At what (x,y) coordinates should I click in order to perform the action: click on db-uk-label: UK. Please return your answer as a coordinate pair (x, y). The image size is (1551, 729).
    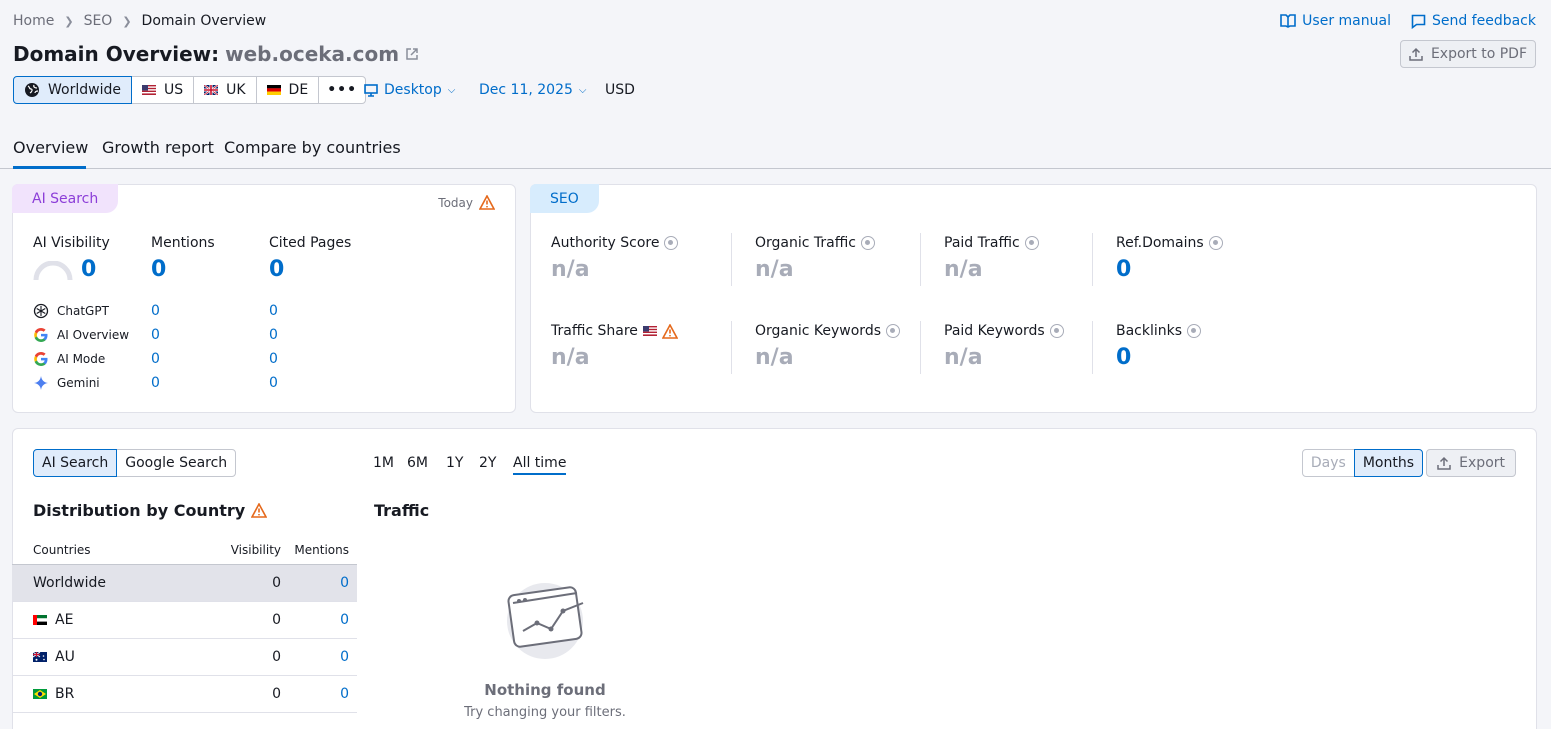
    Looking at the image, I should click on (236, 90).